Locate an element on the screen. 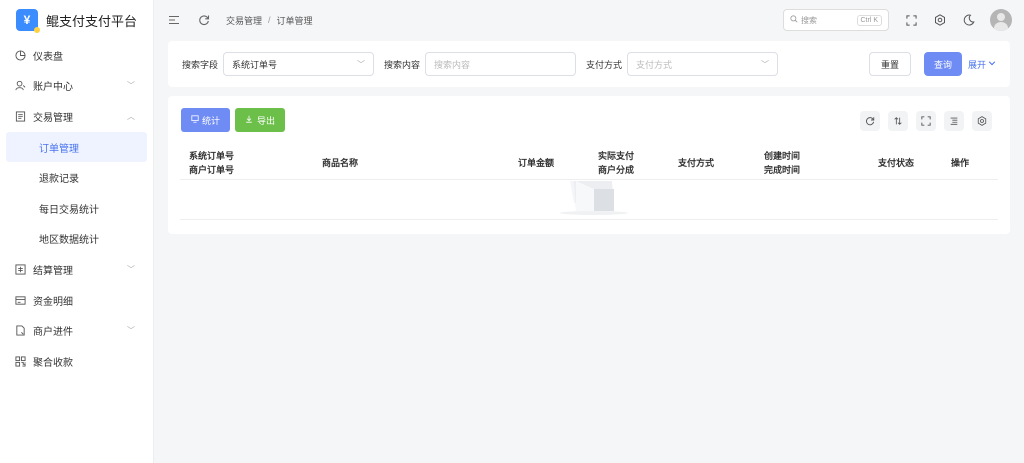 Image resolution: width=1024 pixels, height=463 pixels. table-empty-state is located at coordinates (589, 200).